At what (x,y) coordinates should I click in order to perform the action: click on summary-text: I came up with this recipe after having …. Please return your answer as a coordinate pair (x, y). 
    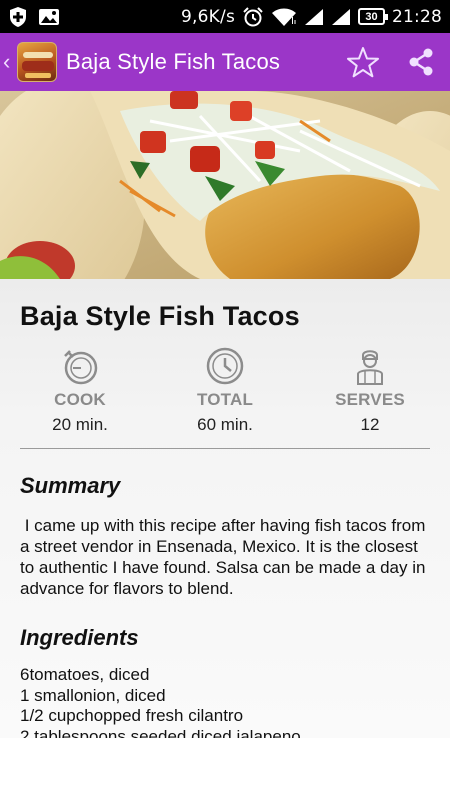
    Looking at the image, I should click on (225, 557).